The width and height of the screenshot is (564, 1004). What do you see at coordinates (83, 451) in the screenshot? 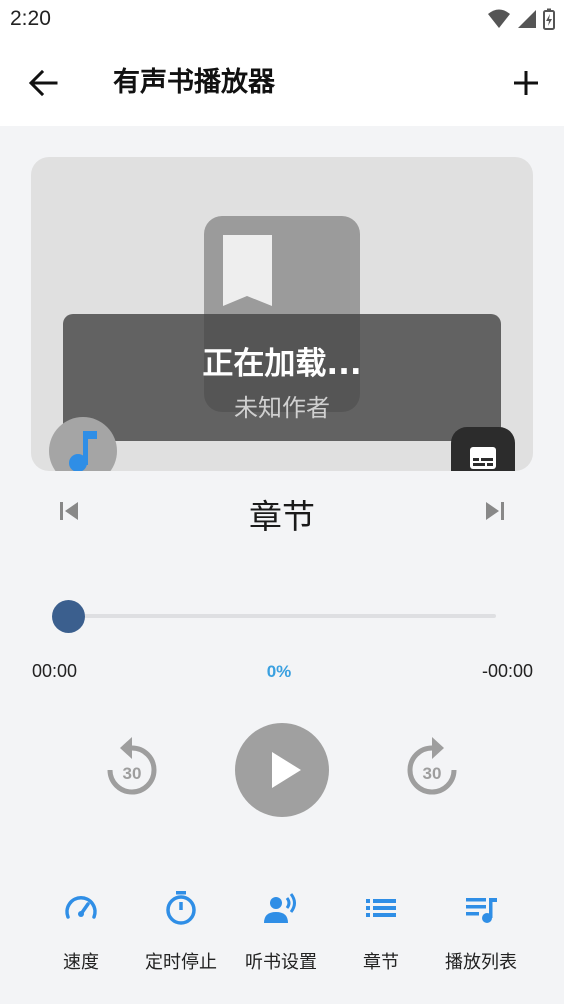
I see `music-note-icon` at bounding box center [83, 451].